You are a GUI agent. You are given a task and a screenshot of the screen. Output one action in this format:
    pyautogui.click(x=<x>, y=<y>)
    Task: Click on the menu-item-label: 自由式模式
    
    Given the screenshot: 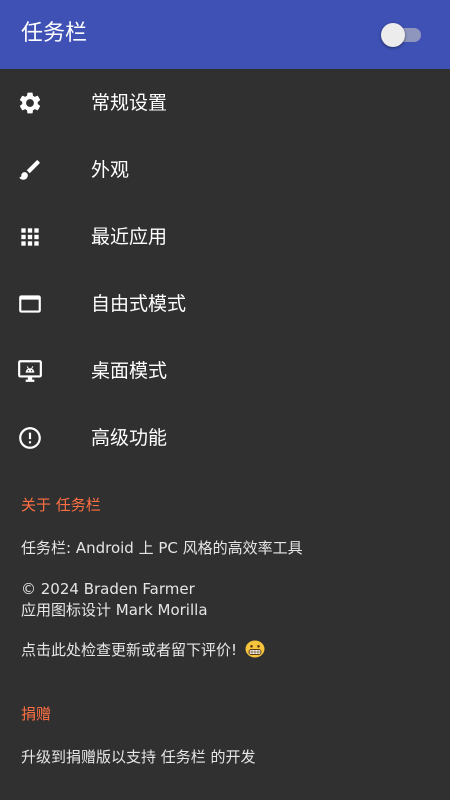 What is the action you would take?
    pyautogui.click(x=139, y=304)
    